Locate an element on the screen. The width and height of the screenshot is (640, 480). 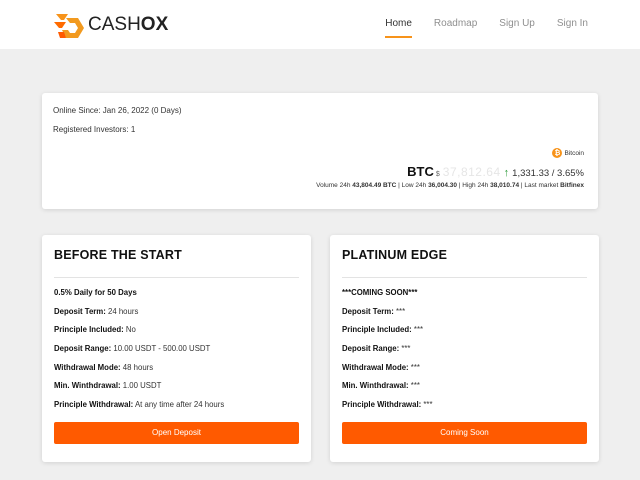
ticker-price-row: BTC $ 37,812.64 ↑ 1,331.33 / 3.65% is located at coordinates (495, 171).